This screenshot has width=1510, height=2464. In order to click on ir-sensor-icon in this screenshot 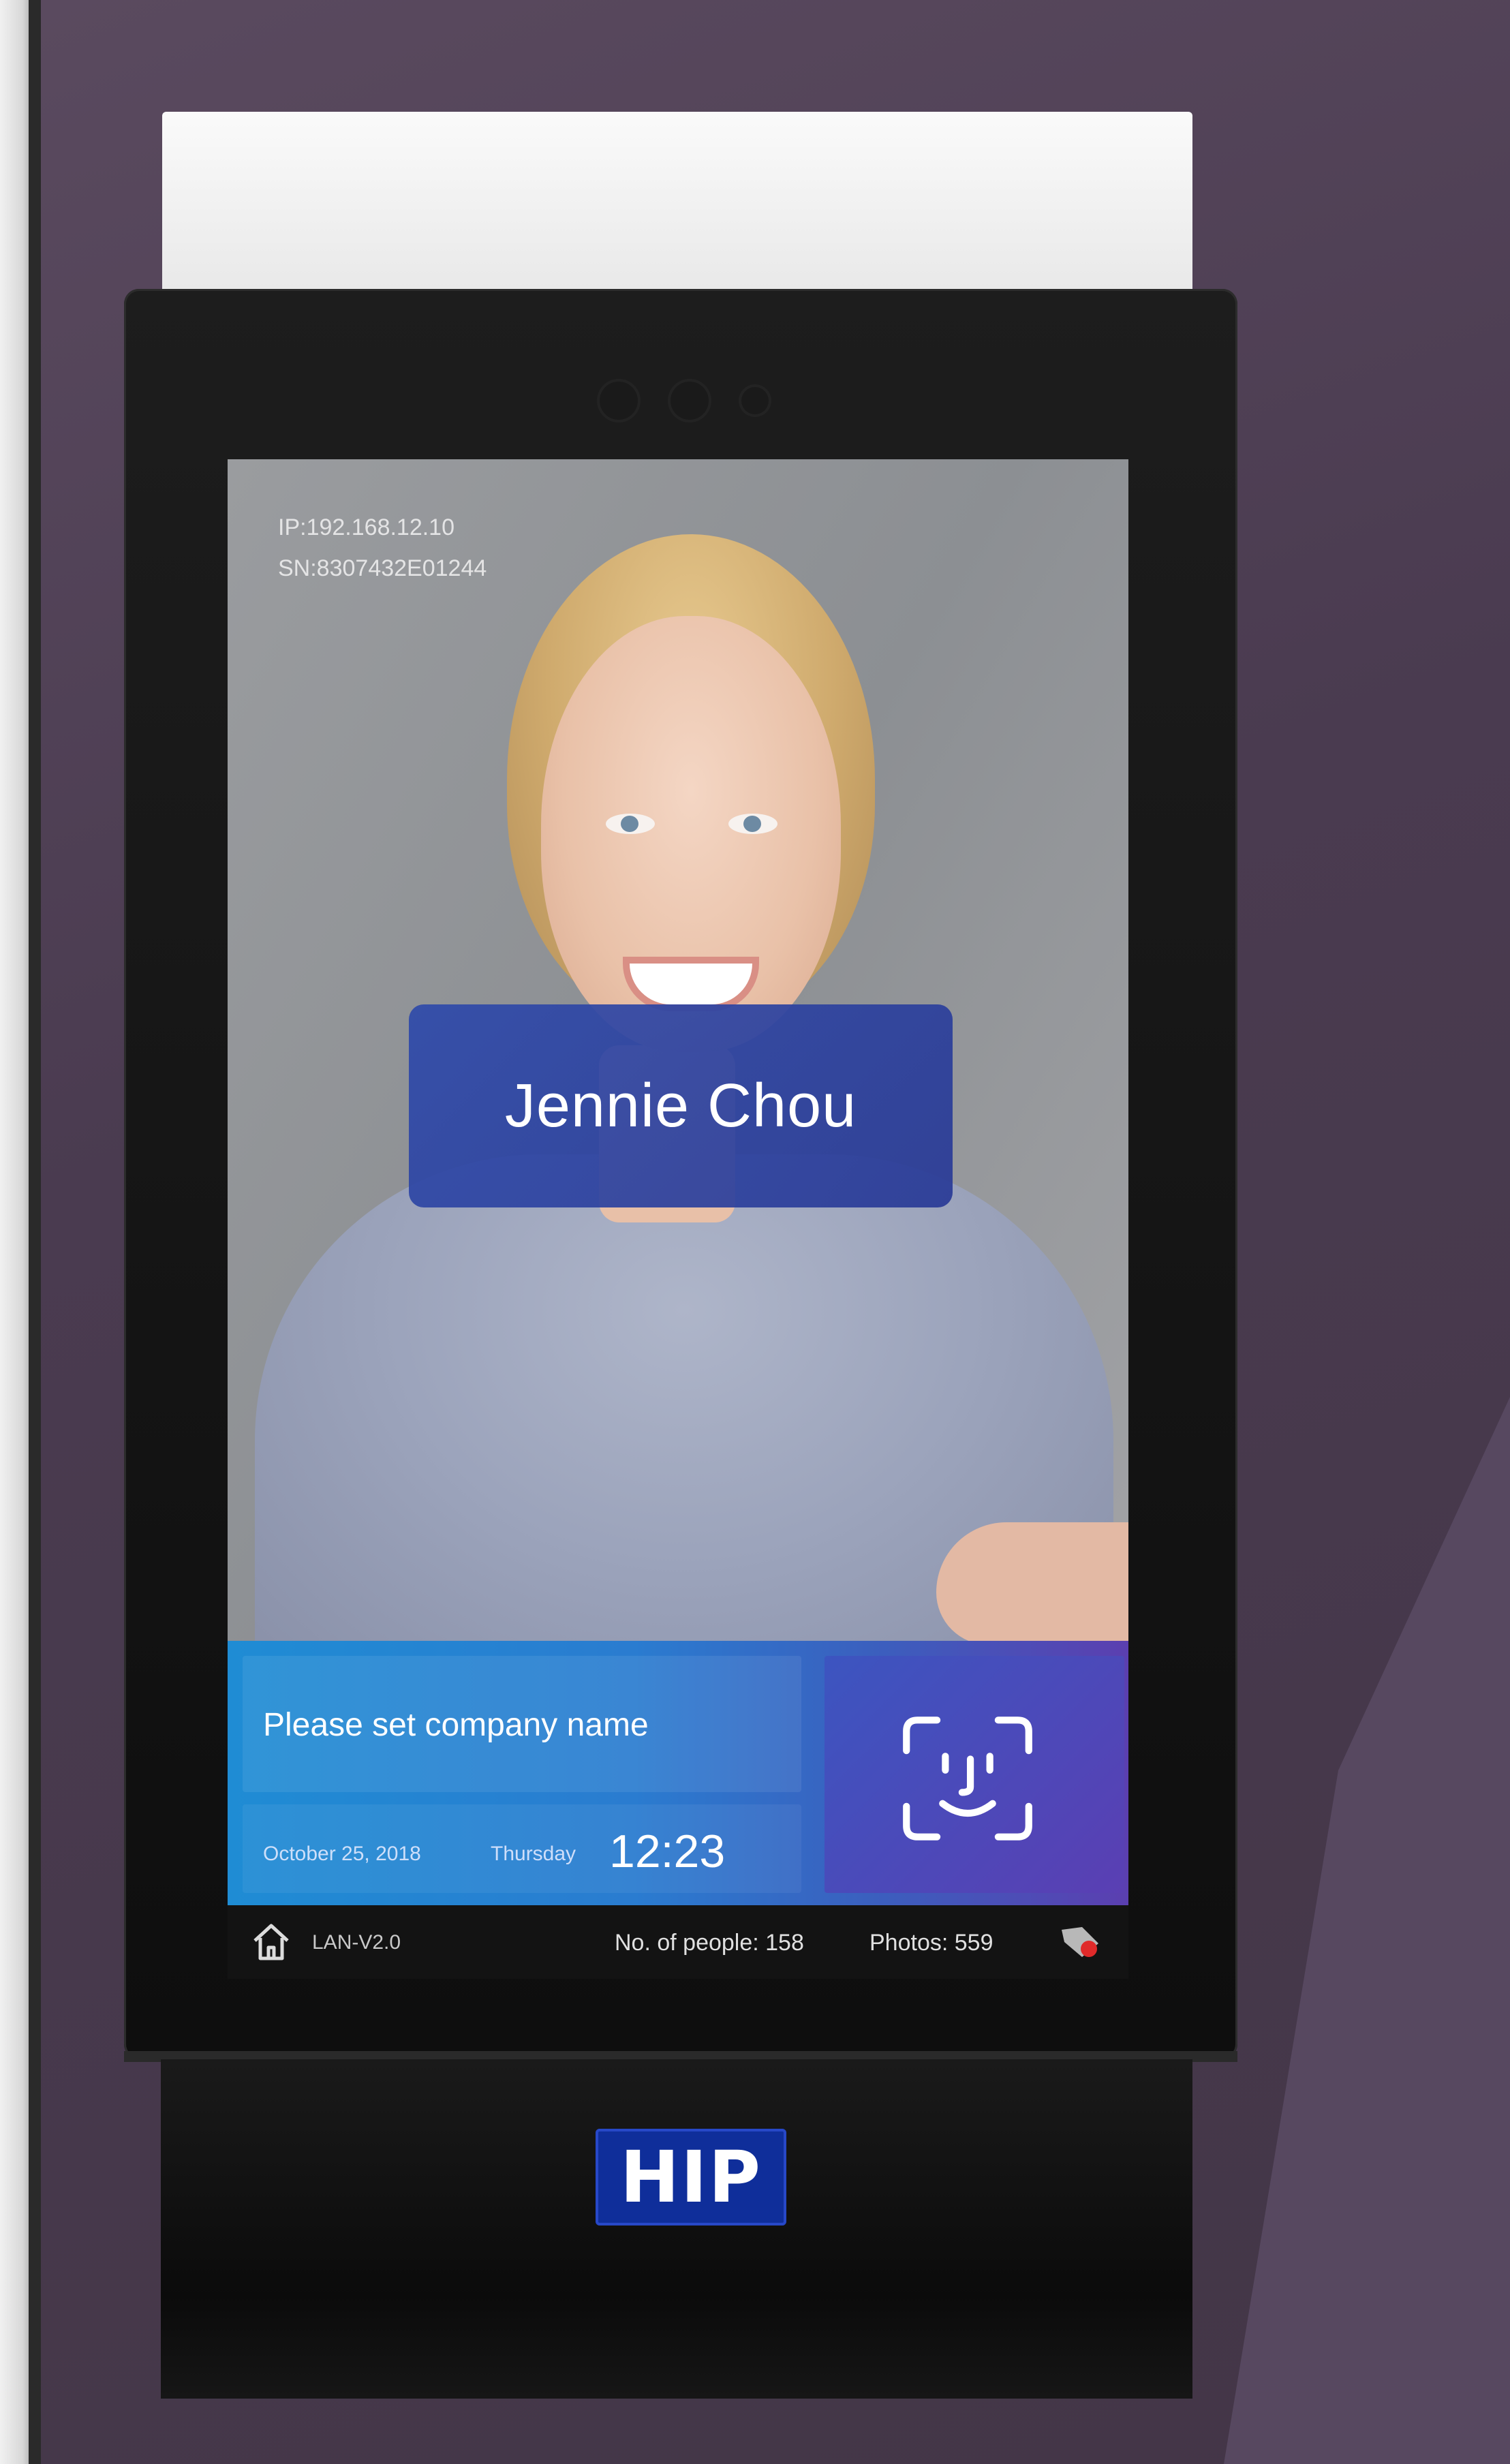, I will do `click(755, 400)`.